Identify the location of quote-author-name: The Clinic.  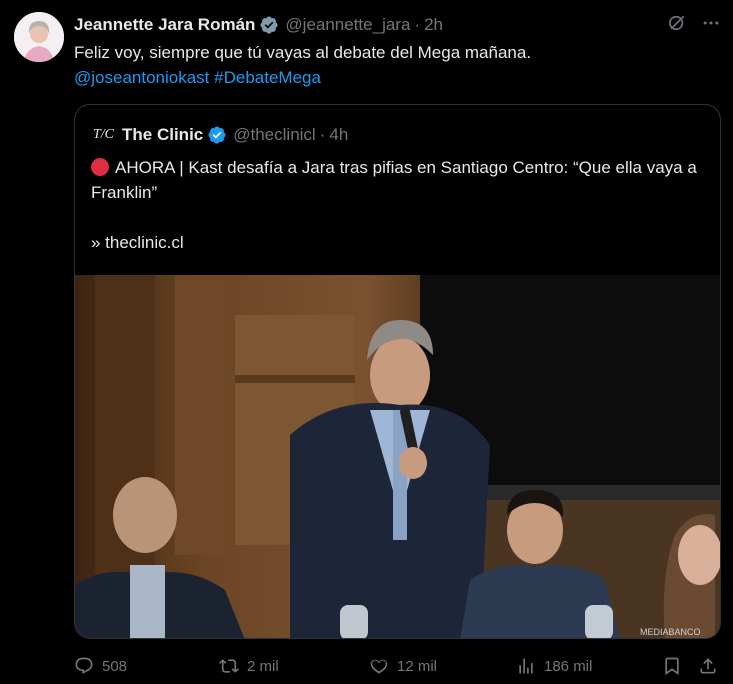
(162, 135).